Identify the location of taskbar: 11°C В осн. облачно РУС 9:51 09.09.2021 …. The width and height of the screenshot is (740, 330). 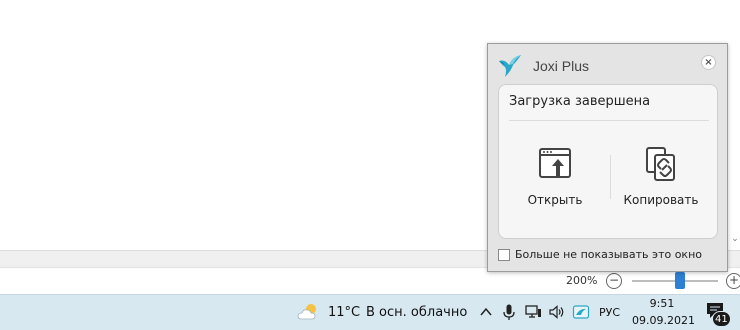
(370, 312).